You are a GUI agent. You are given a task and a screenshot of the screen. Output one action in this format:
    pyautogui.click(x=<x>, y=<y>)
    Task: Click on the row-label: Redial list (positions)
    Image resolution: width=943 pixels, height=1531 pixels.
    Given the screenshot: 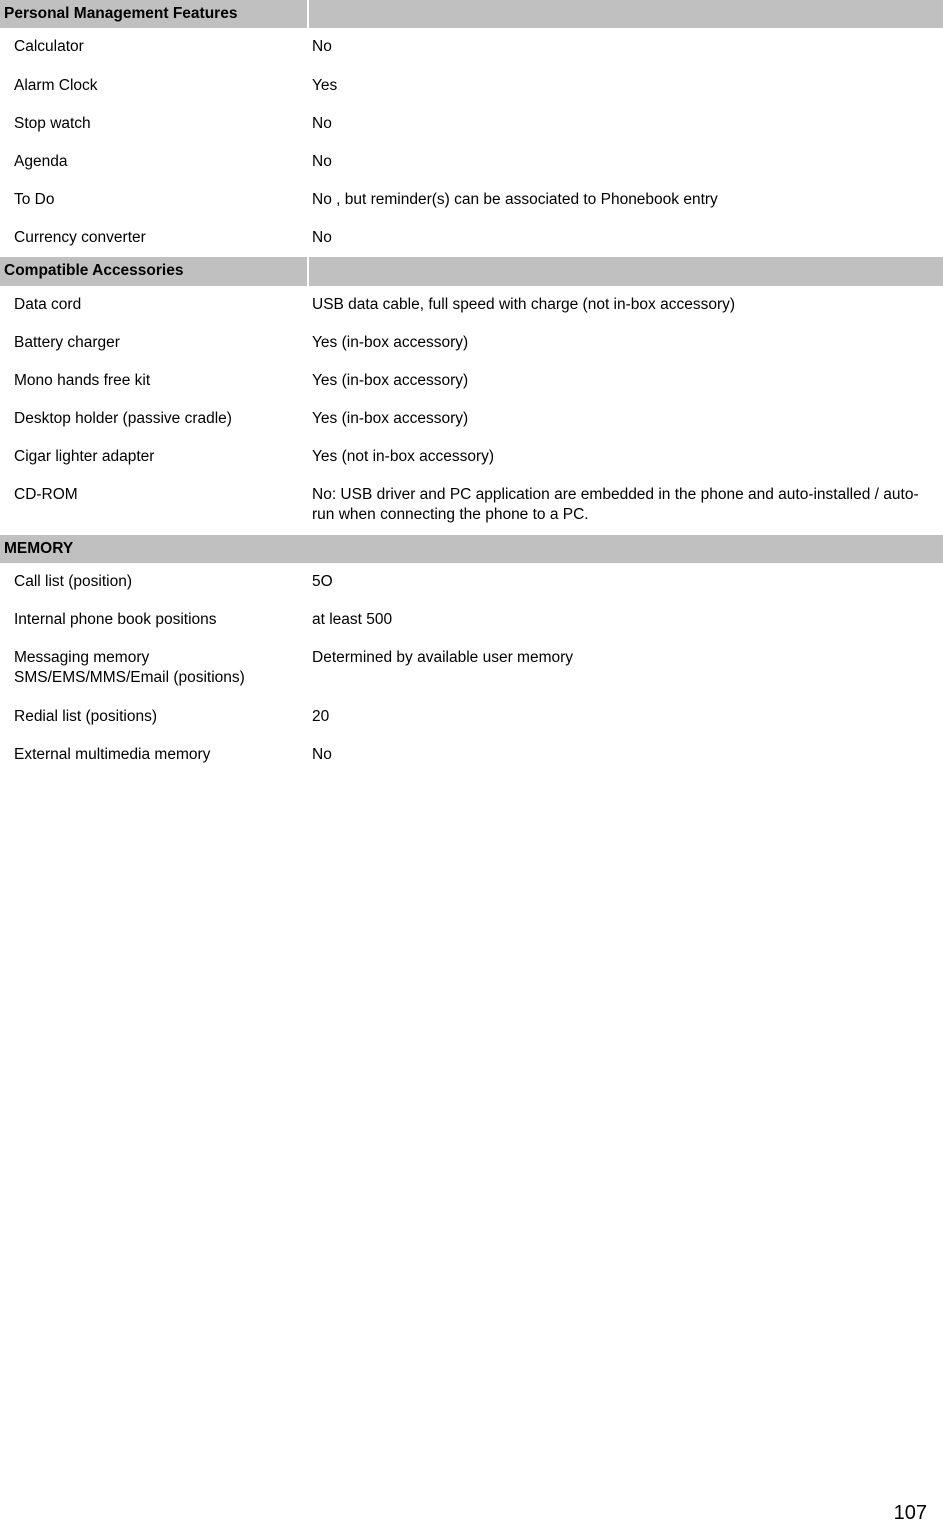 What is the action you would take?
    pyautogui.click(x=85, y=716)
    